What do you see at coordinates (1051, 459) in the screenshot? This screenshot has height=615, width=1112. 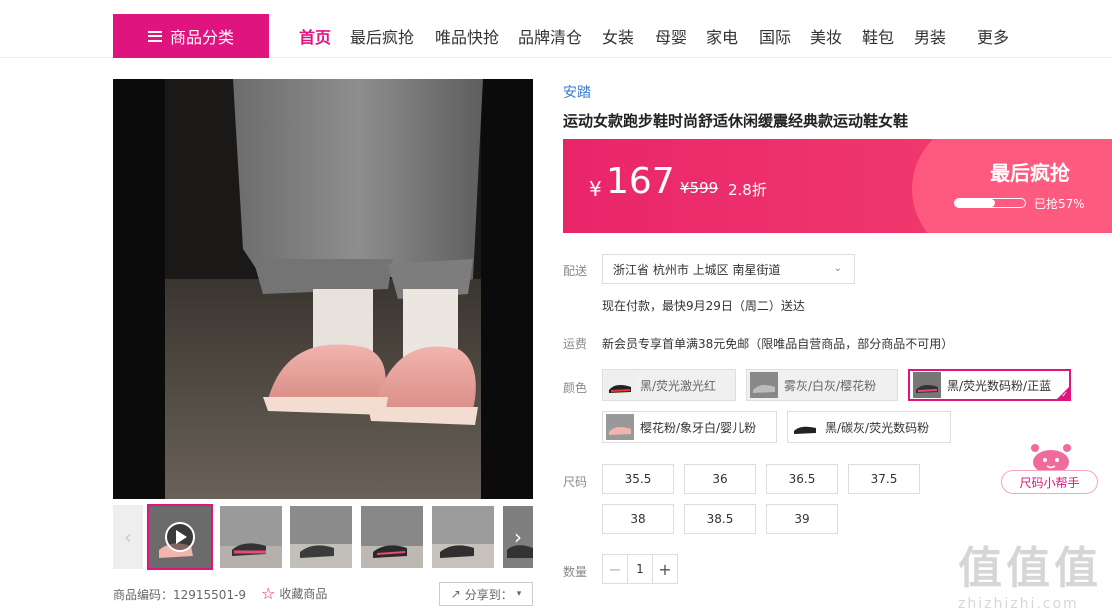 I see `mascot-icon` at bounding box center [1051, 459].